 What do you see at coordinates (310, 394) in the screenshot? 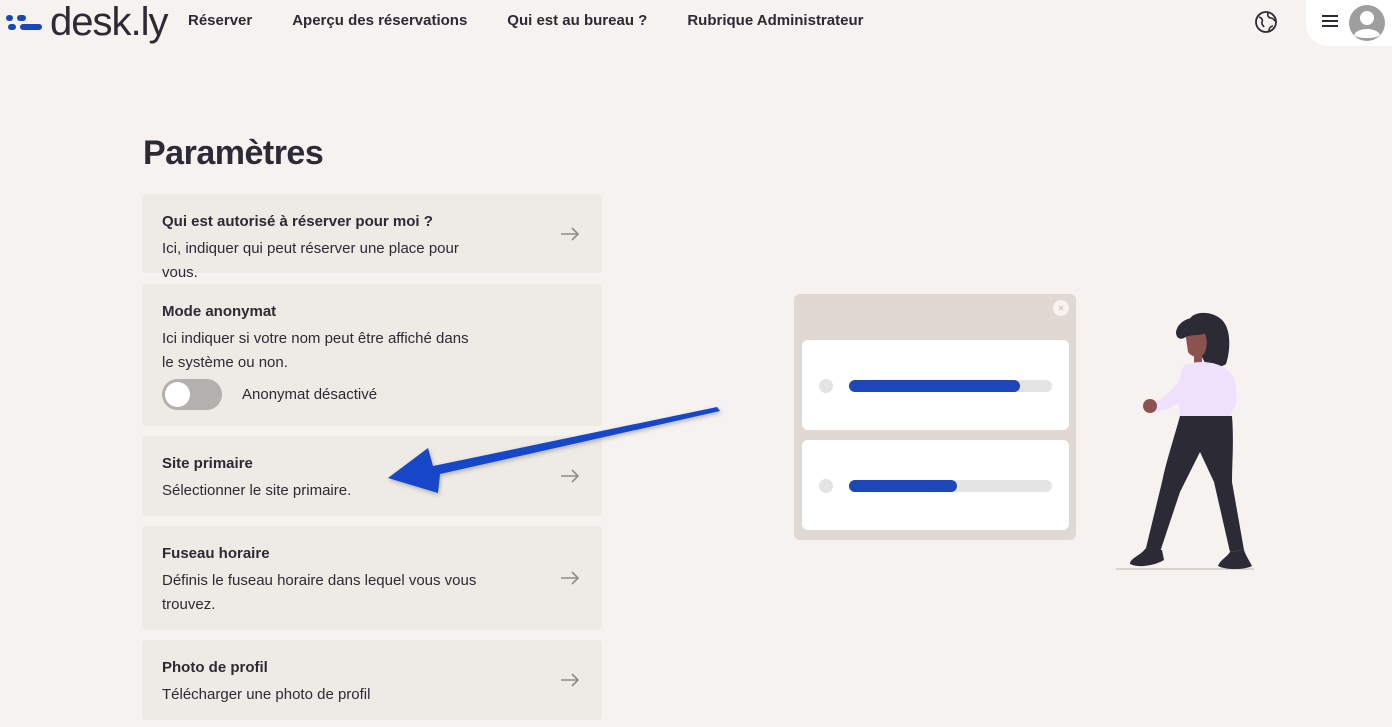
I see `toggle-label: Anonymat désactivé` at bounding box center [310, 394].